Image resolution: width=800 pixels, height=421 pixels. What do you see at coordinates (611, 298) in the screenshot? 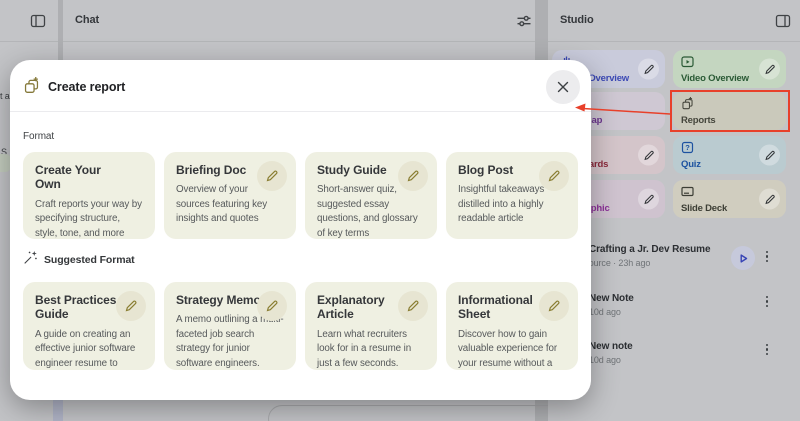
I see `list-item-title: New Note` at bounding box center [611, 298].